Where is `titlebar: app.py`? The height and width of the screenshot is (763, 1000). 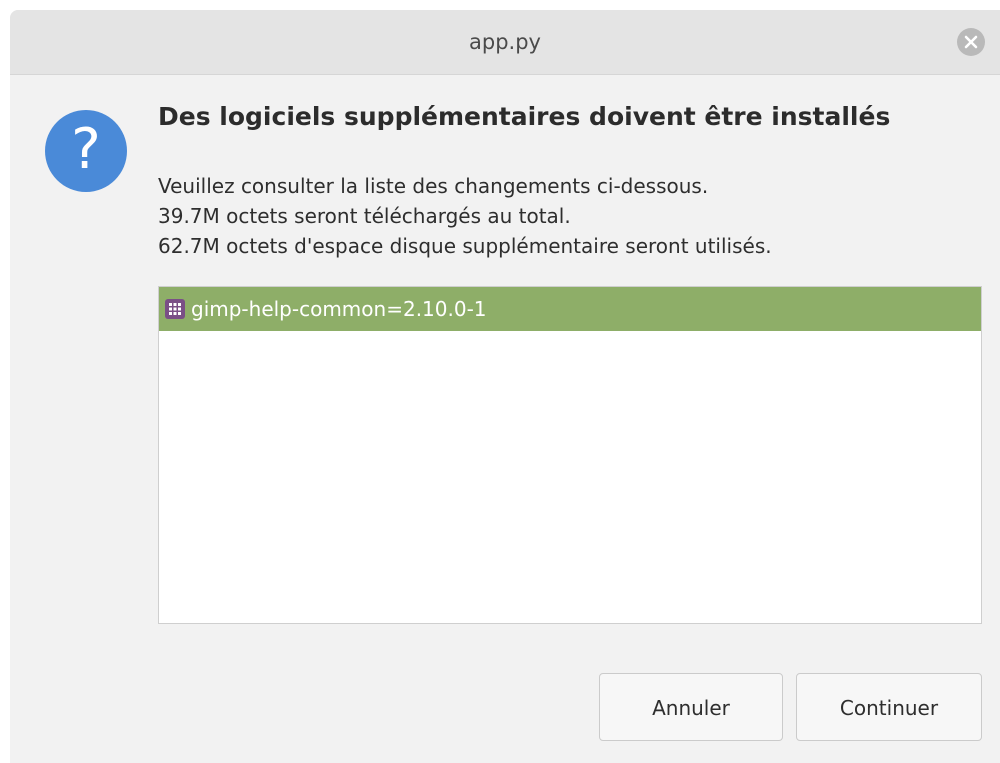 titlebar: app.py is located at coordinates (505, 42).